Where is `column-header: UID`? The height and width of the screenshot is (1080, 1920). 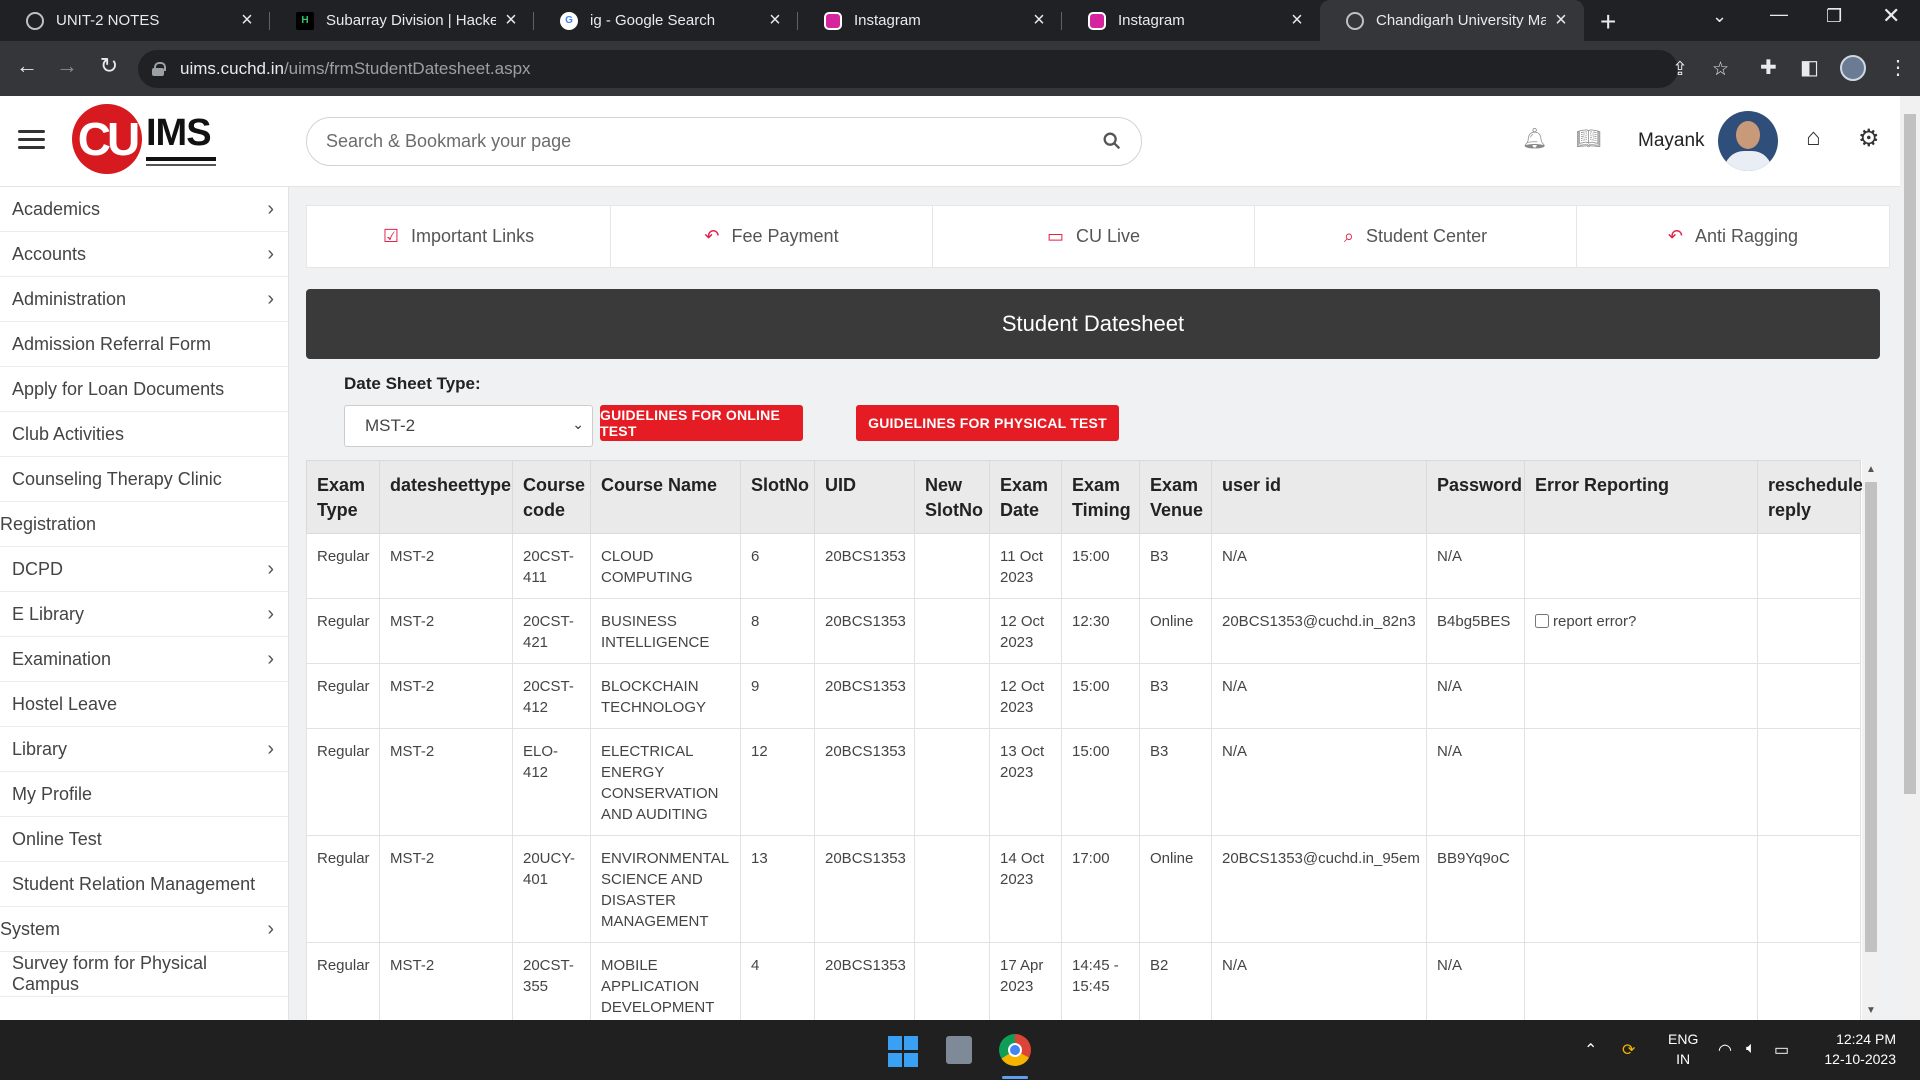
column-header: UID is located at coordinates (864, 497).